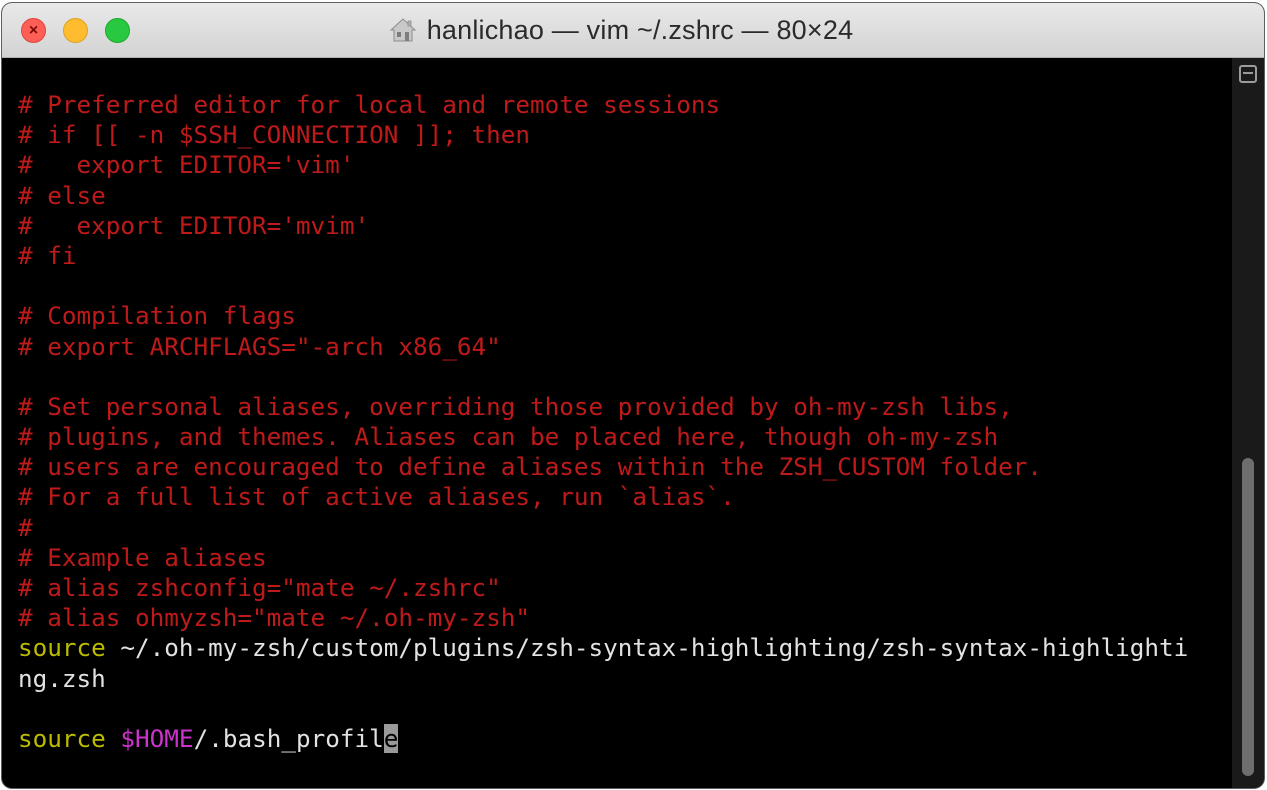 Image resolution: width=1267 pixels, height=790 pixels. I want to click on scrollbar-thumb, so click(1248, 616).